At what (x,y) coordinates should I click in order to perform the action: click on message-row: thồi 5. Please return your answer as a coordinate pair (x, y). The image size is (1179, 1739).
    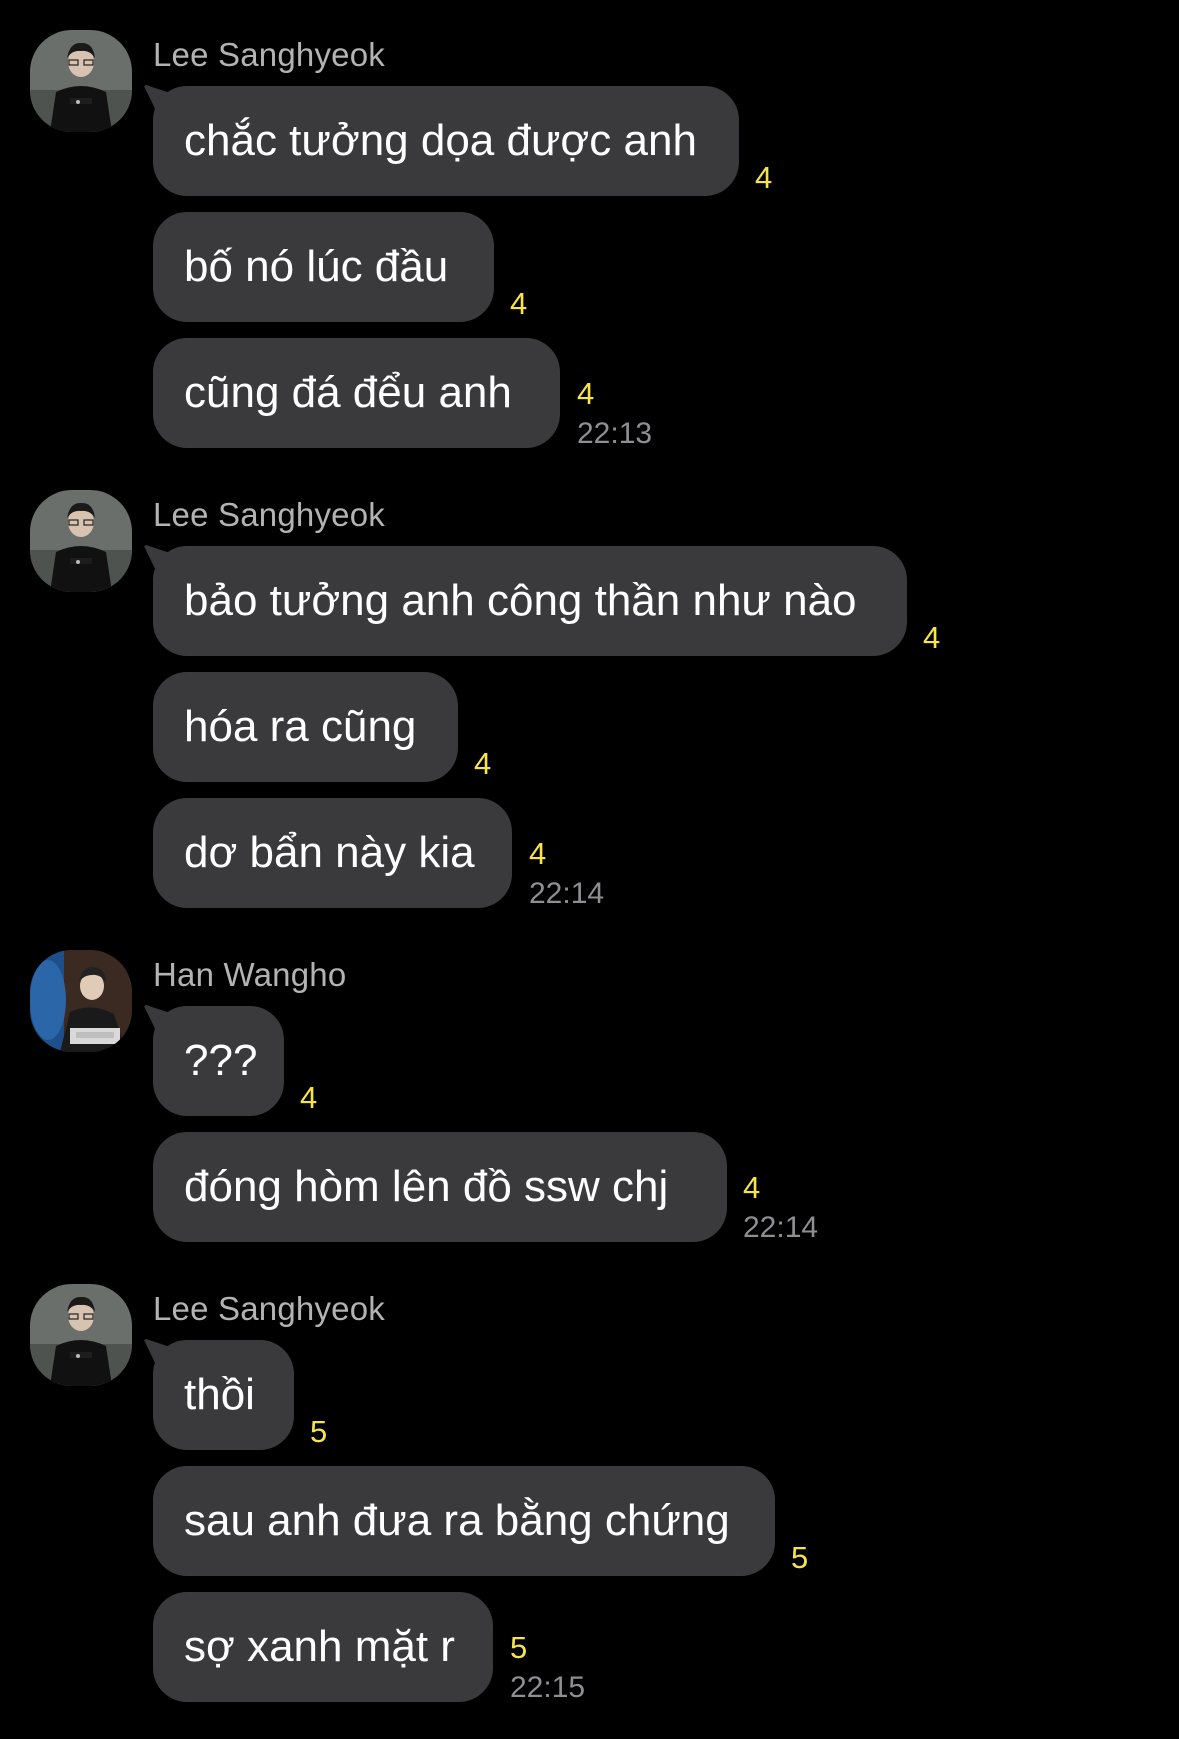
    Looking at the image, I should click on (589, 1395).